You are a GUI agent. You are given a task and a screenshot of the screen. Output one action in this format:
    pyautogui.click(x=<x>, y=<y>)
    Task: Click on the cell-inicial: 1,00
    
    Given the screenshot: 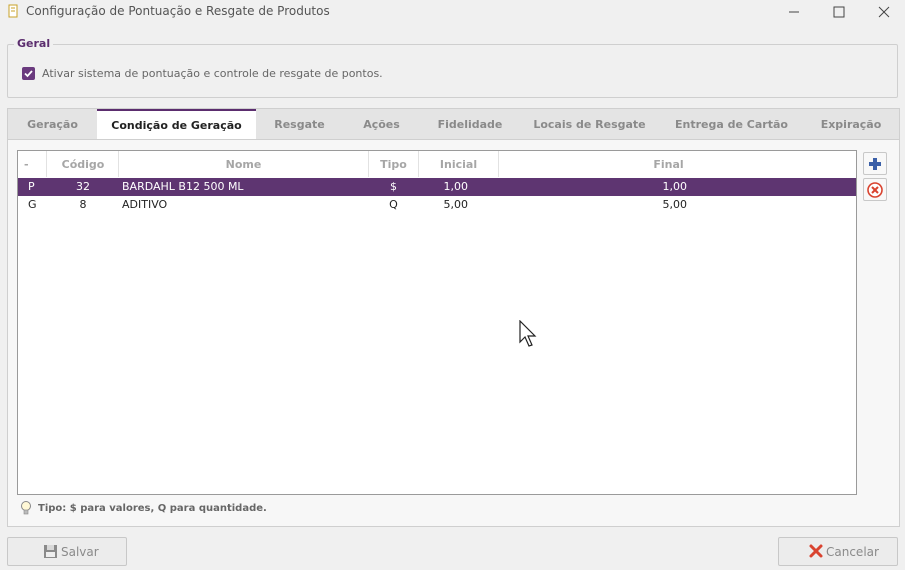 What is the action you would take?
    pyautogui.click(x=456, y=186)
    